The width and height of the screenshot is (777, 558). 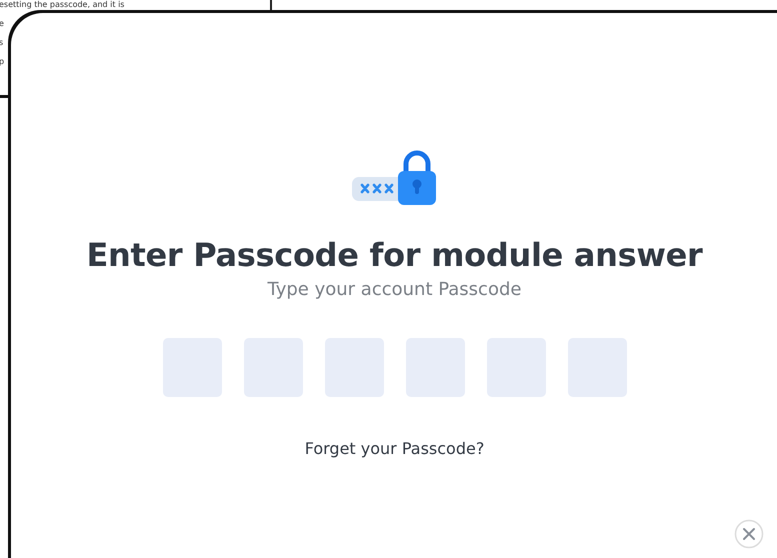 What do you see at coordinates (2, 62) in the screenshot?
I see `background-text: p` at bounding box center [2, 62].